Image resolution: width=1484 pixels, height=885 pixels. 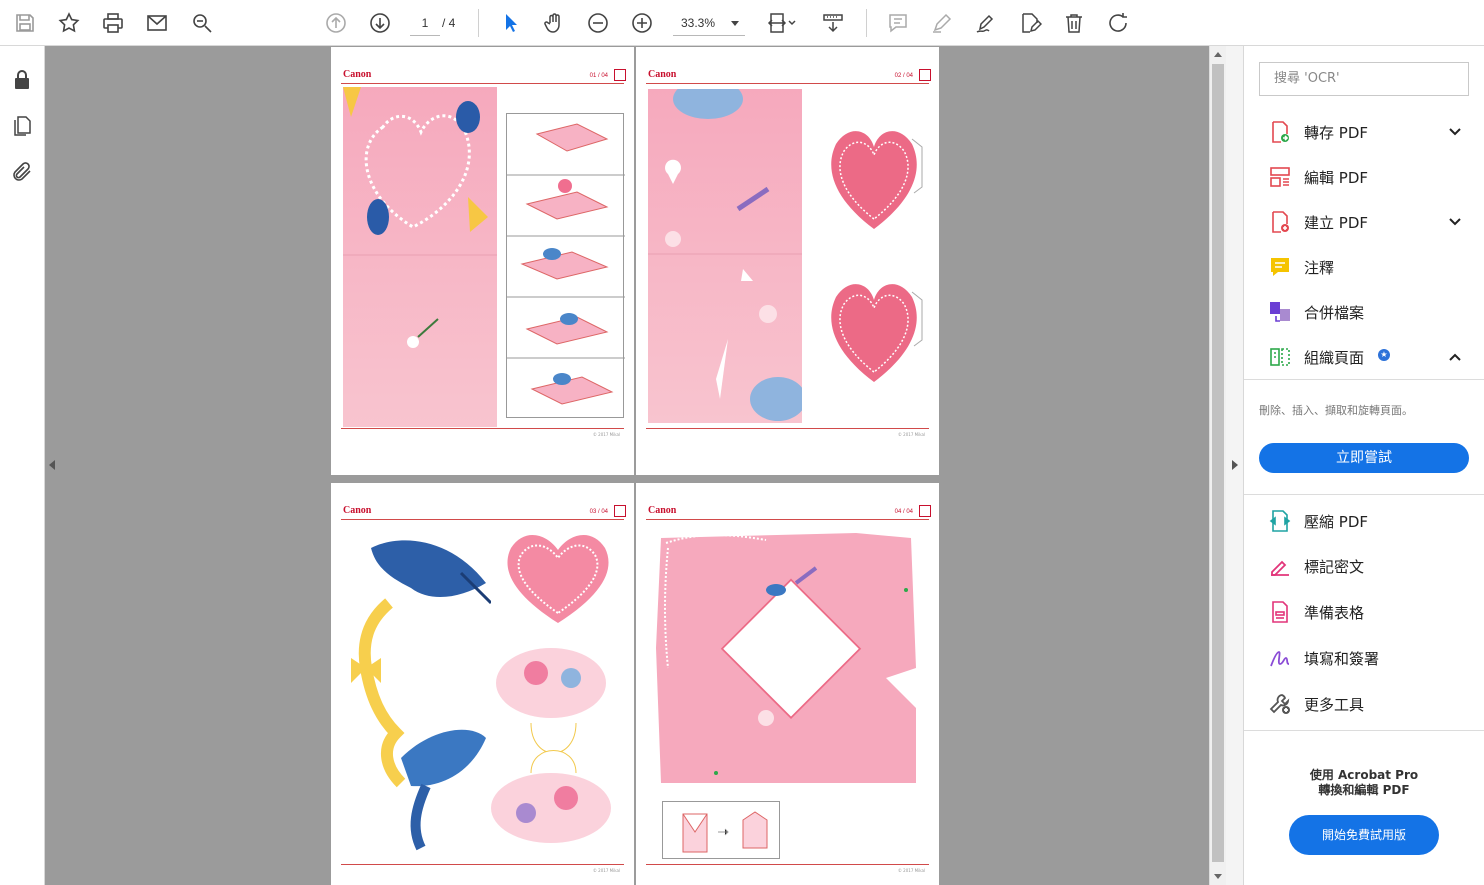 I want to click on tool-organize-pages: 組織頁面 ★, so click(x=1364, y=357).